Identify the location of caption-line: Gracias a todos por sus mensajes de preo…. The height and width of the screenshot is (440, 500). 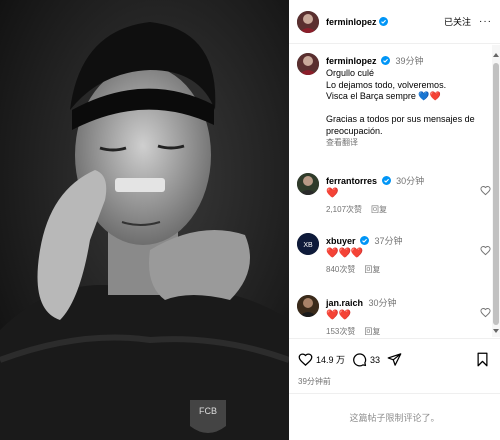
(402, 125).